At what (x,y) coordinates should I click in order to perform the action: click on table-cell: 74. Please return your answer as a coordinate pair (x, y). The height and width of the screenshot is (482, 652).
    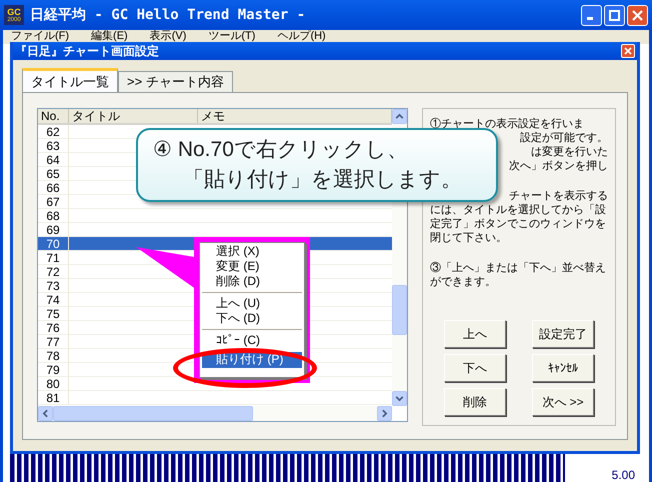
    Looking at the image, I should click on (53, 299).